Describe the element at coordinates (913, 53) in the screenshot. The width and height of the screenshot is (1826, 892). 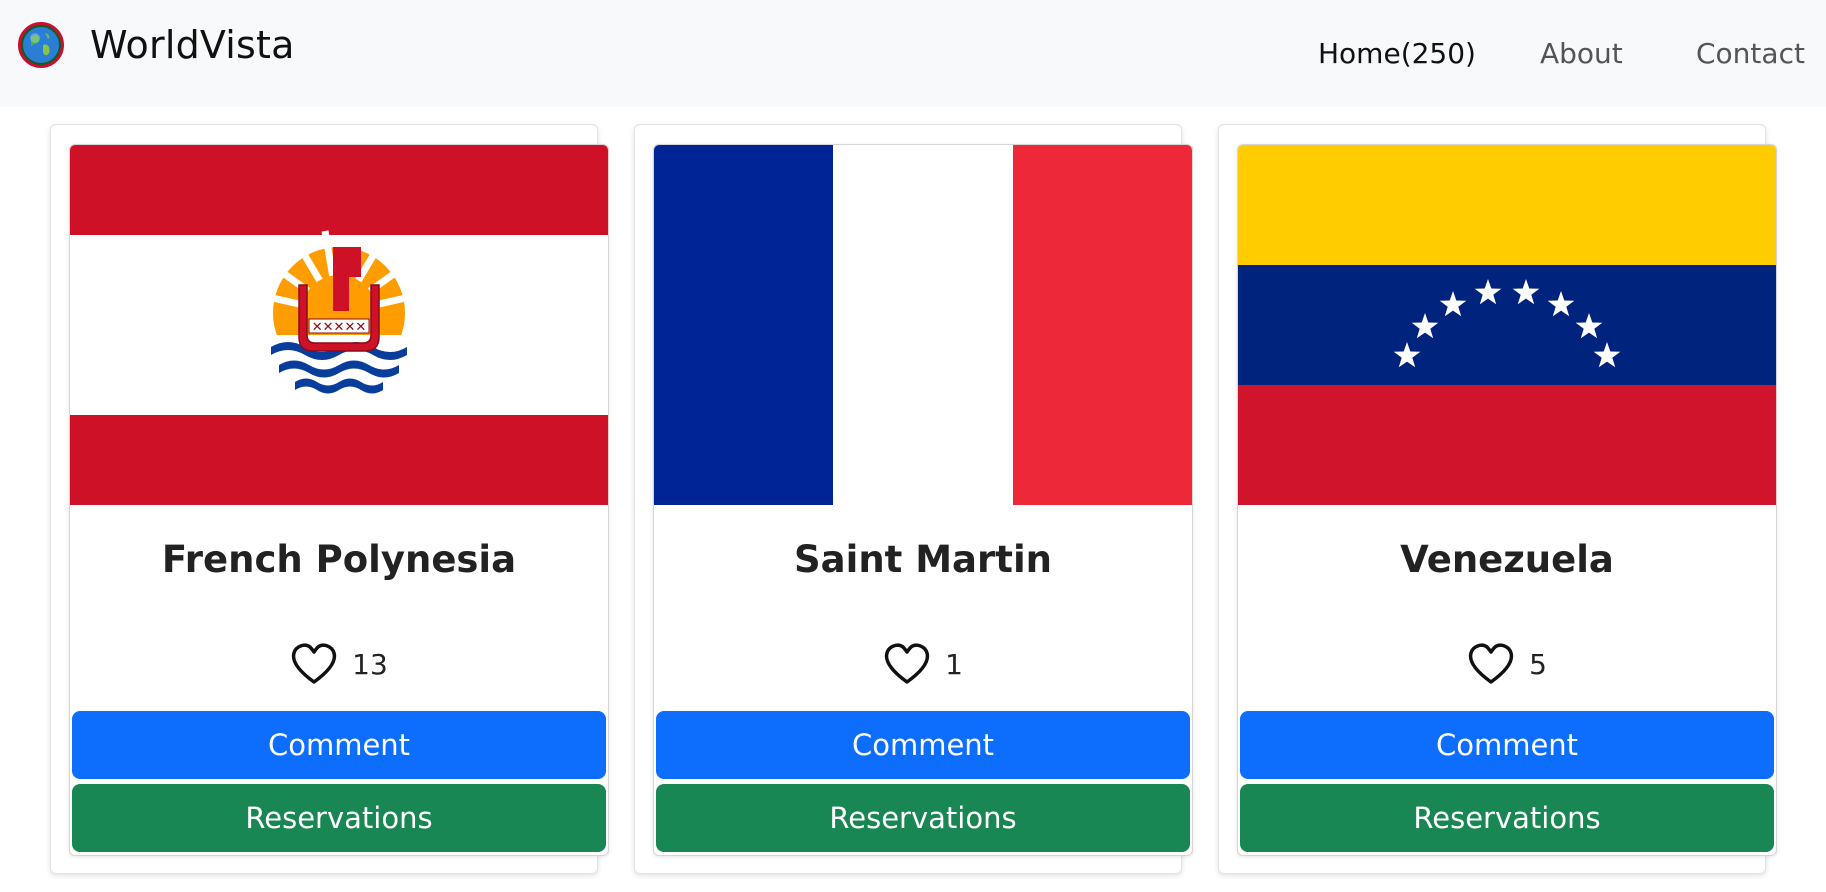
I see `navbar: WorldVista Home(250) About Contact` at that location.